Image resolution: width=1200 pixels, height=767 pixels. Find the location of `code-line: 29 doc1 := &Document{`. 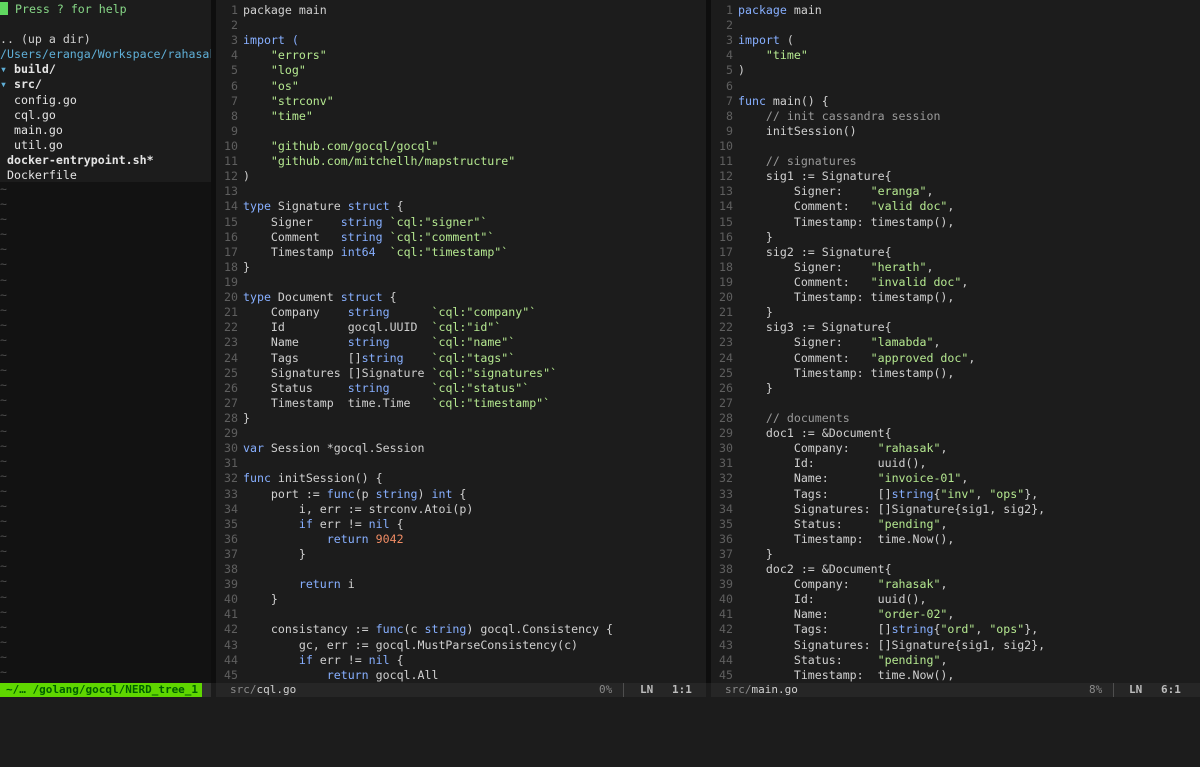

code-line: 29 doc1 := &Document{ is located at coordinates (955, 433).